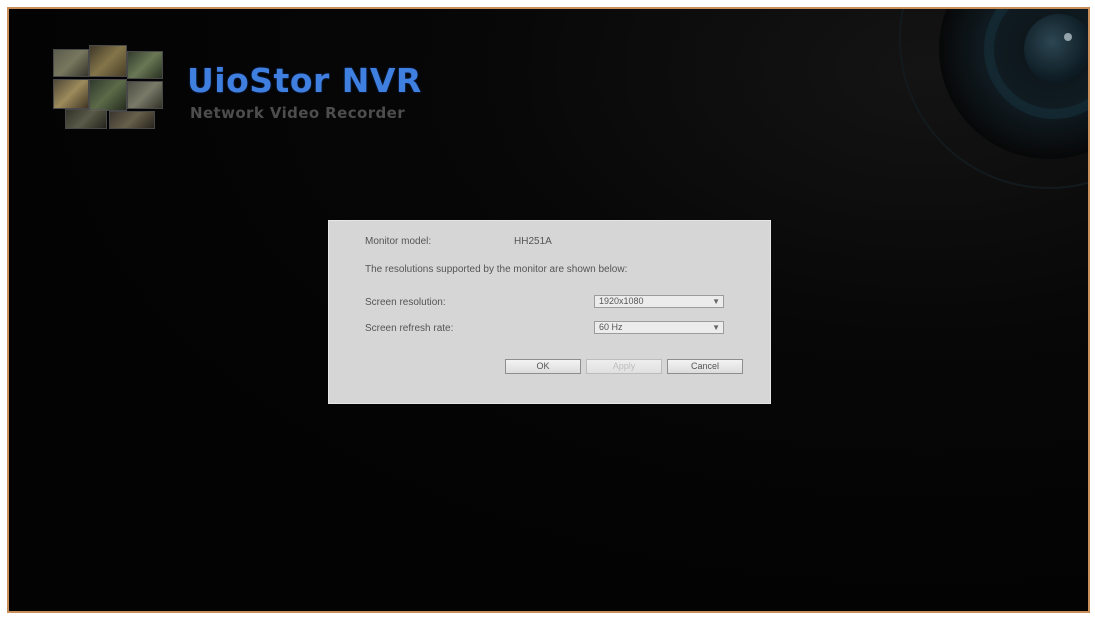 The width and height of the screenshot is (1095, 618). What do you see at coordinates (298, 113) in the screenshot?
I see `product-subtitle: Network Video Recorder` at bounding box center [298, 113].